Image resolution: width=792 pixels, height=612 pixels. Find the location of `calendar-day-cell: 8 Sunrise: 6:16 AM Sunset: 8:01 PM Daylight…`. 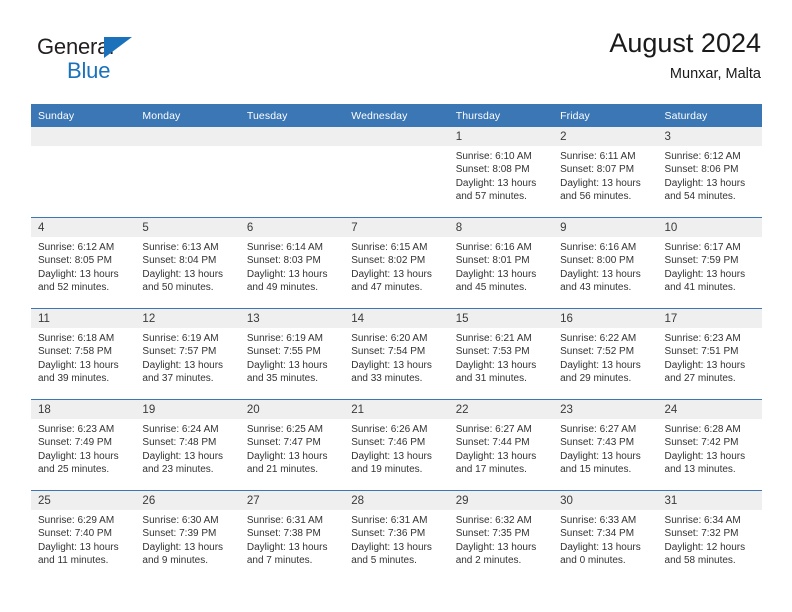

calendar-day-cell: 8 Sunrise: 6:16 AM Sunset: 8:01 PM Daylight… is located at coordinates (501, 263).